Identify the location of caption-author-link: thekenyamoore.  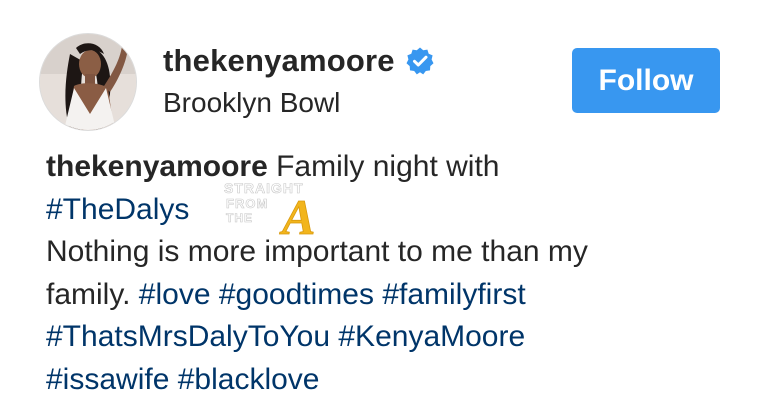
(157, 166).